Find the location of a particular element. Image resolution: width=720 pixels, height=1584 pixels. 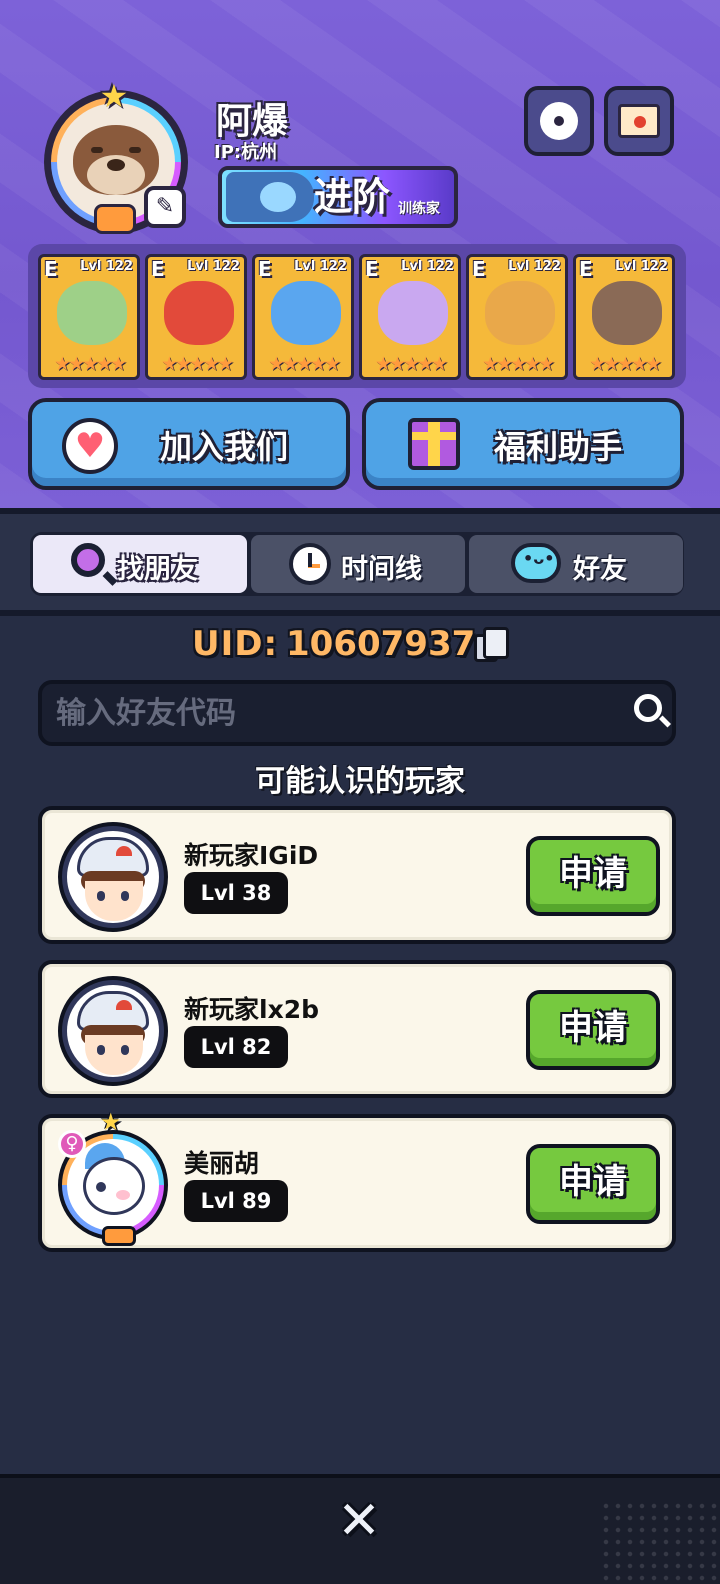

gift-icon is located at coordinates (434, 444).